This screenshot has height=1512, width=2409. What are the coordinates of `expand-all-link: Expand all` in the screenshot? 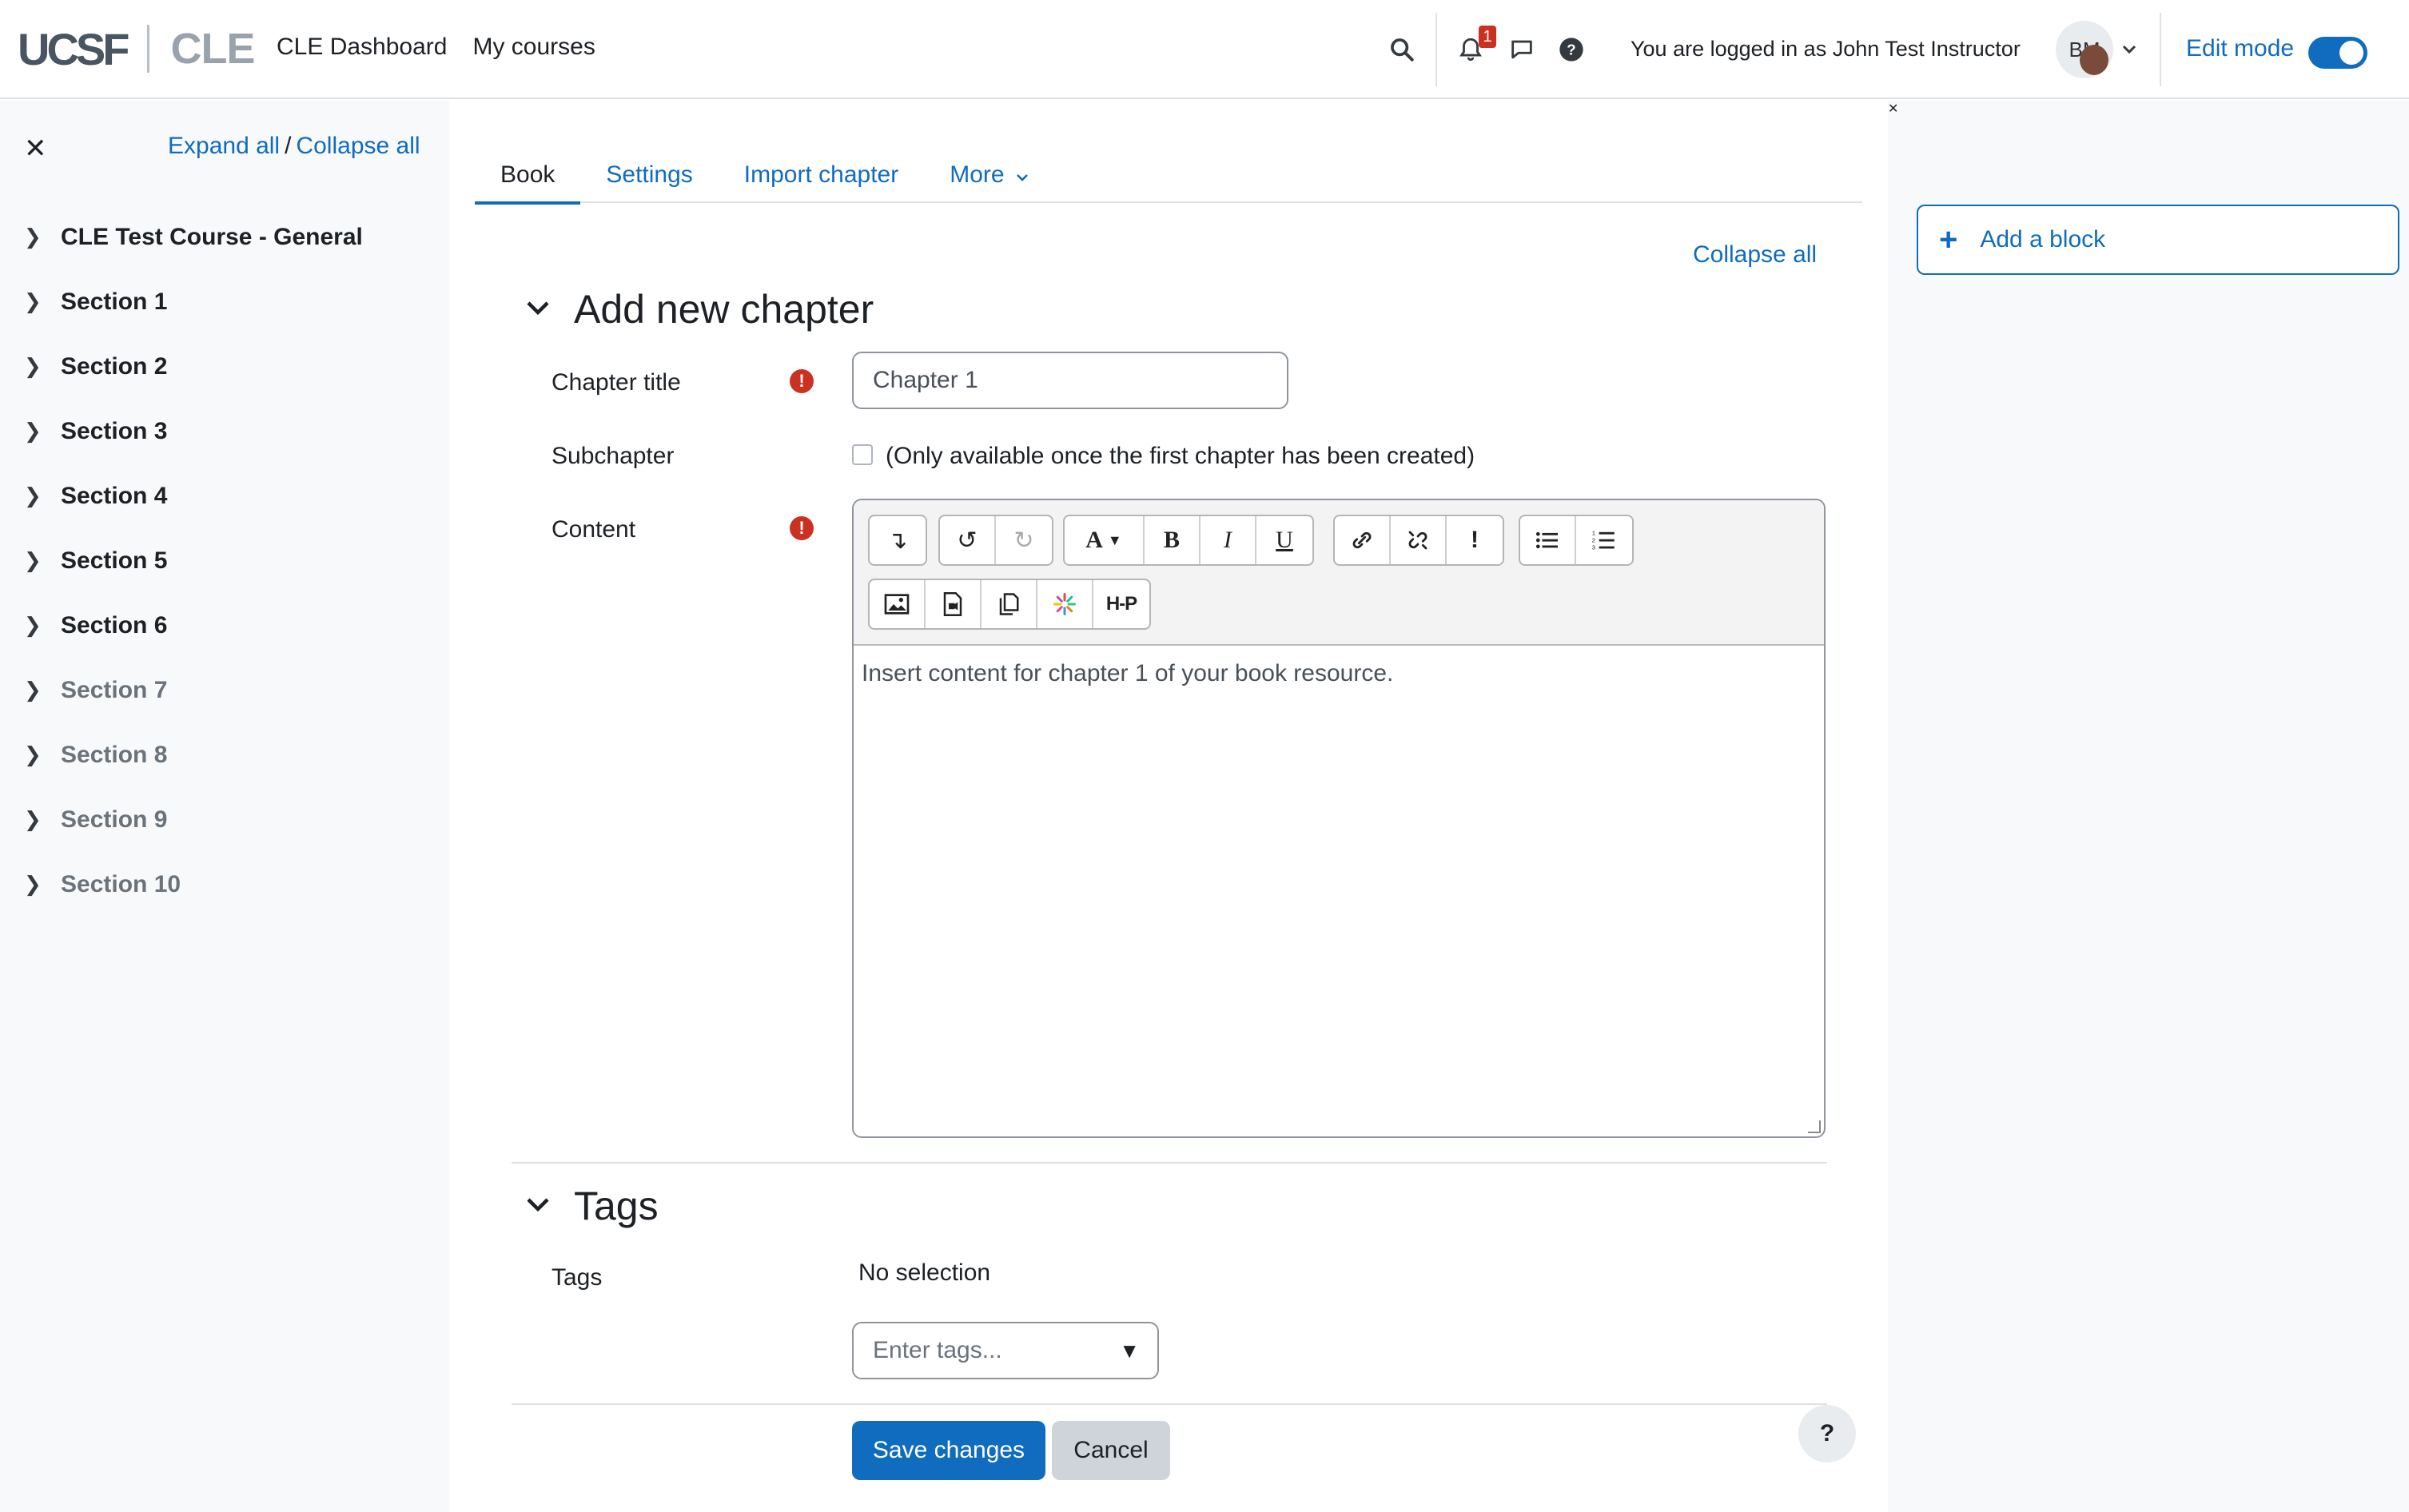 It's located at (224, 146).